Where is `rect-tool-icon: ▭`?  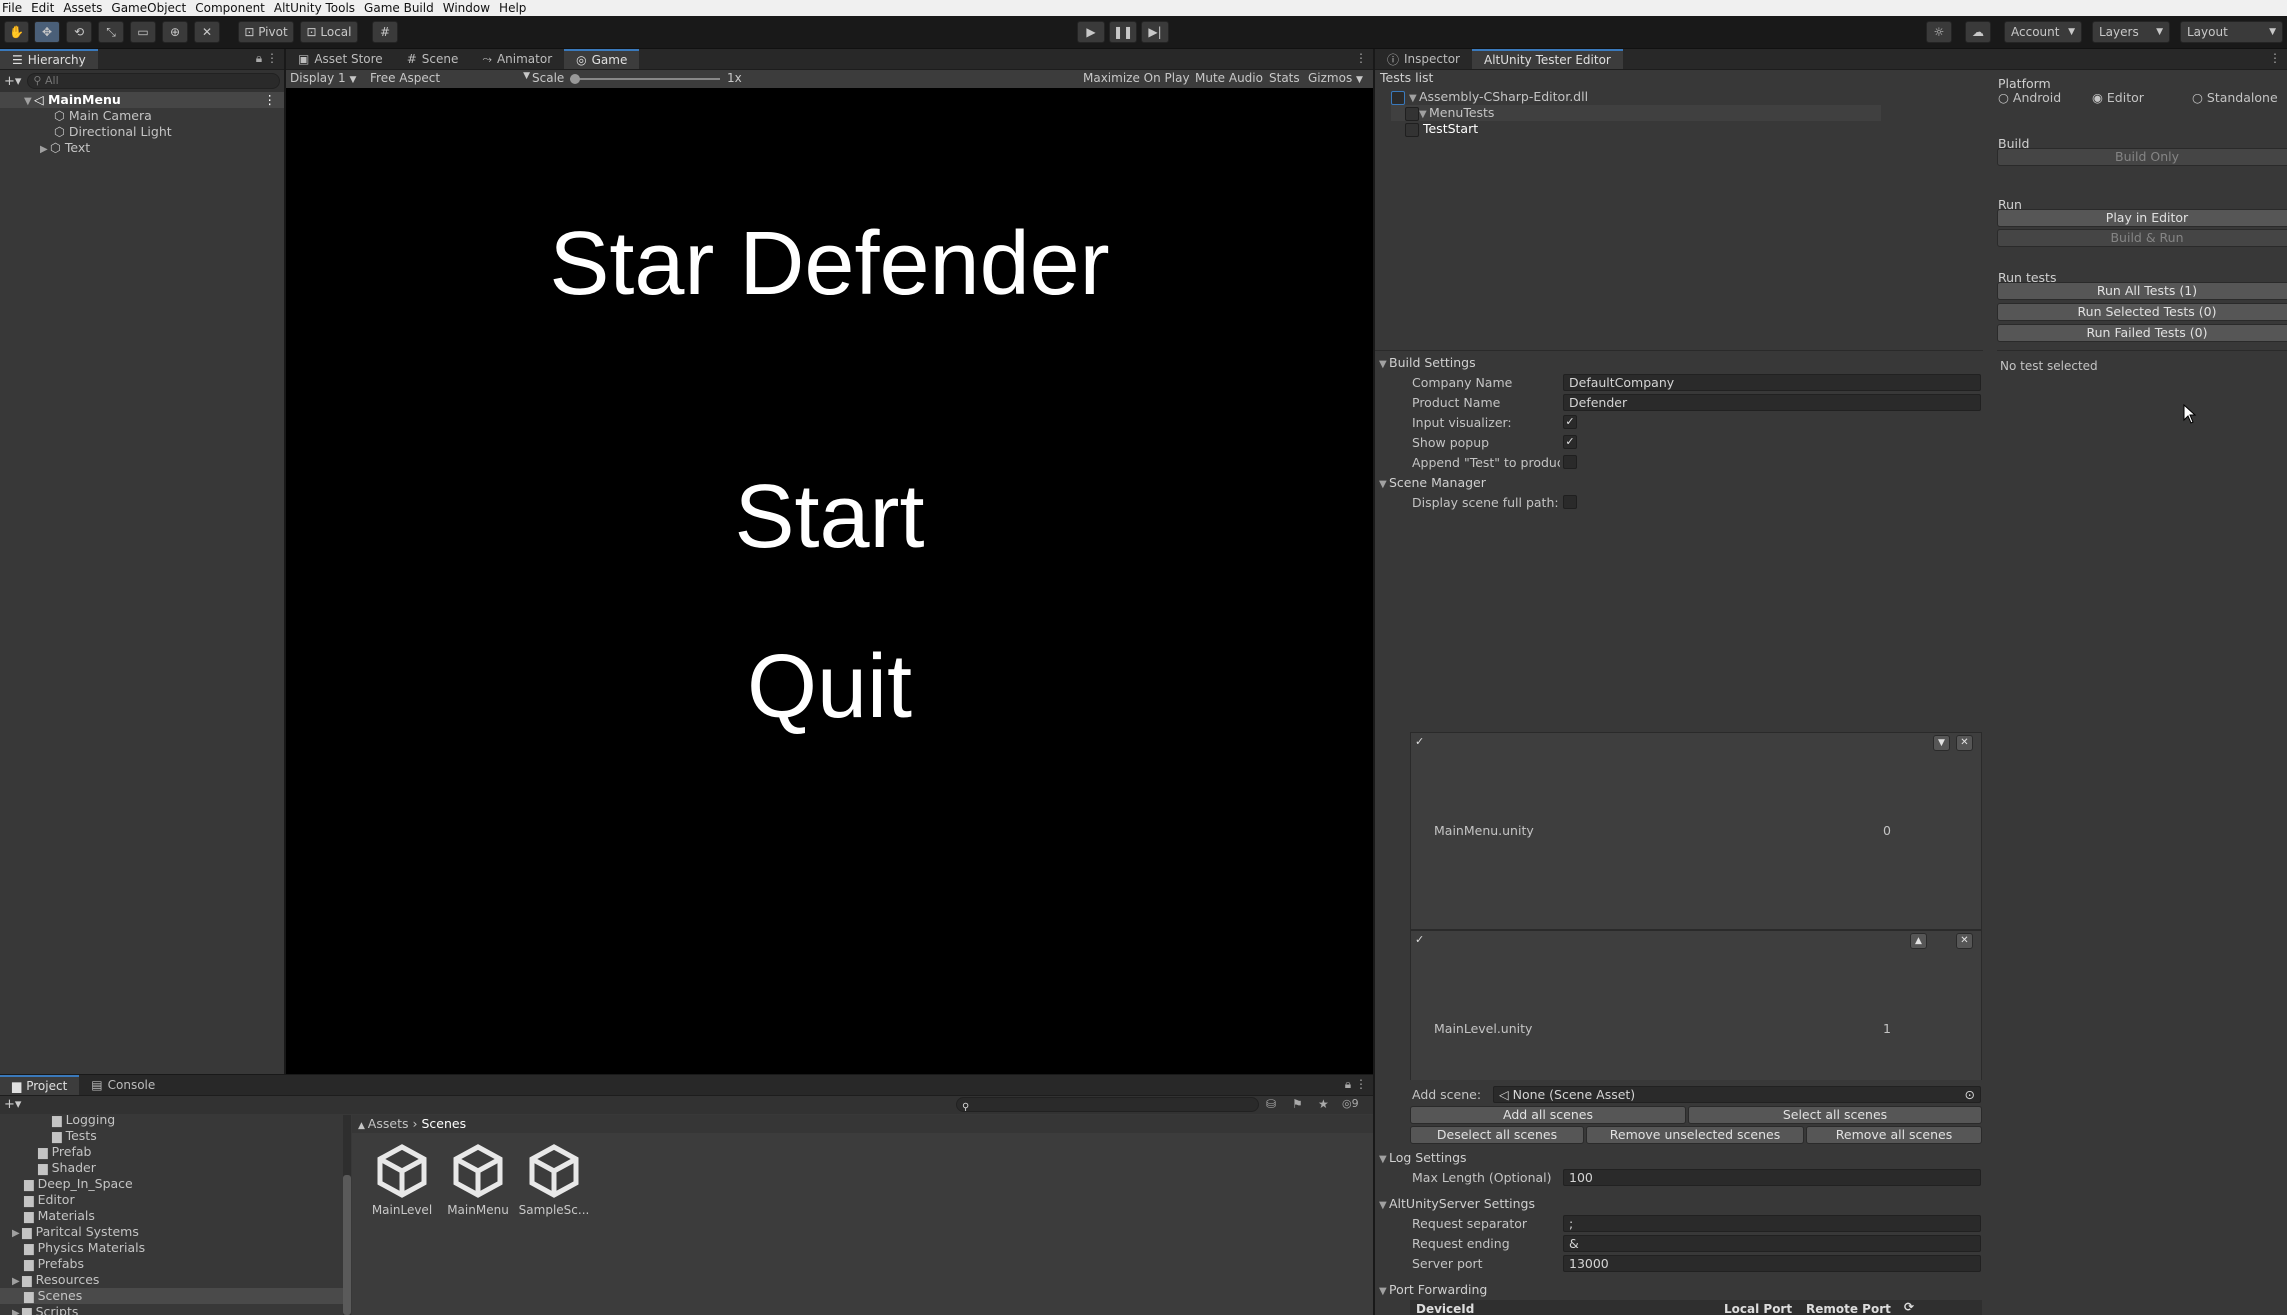 rect-tool-icon: ▭ is located at coordinates (143, 32).